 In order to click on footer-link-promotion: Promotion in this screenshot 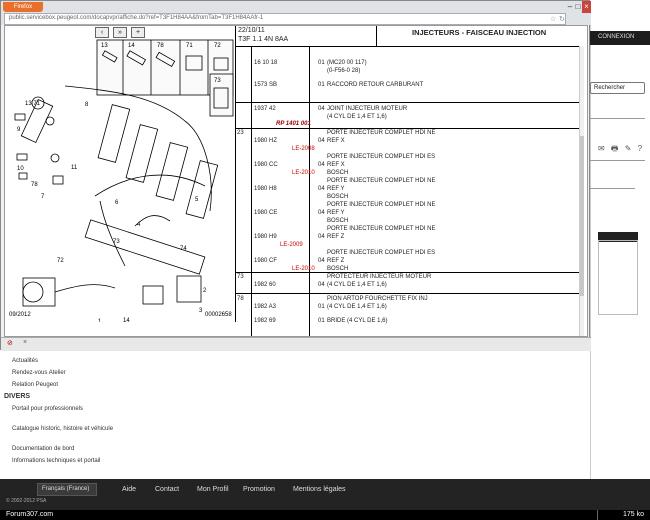, I will do `click(259, 489)`.